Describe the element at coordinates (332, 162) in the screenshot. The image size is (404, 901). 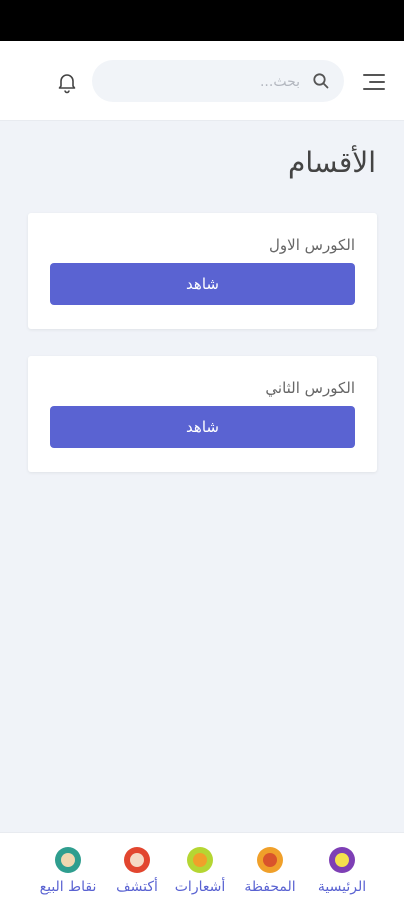
I see `page-title: الأقسام` at that location.